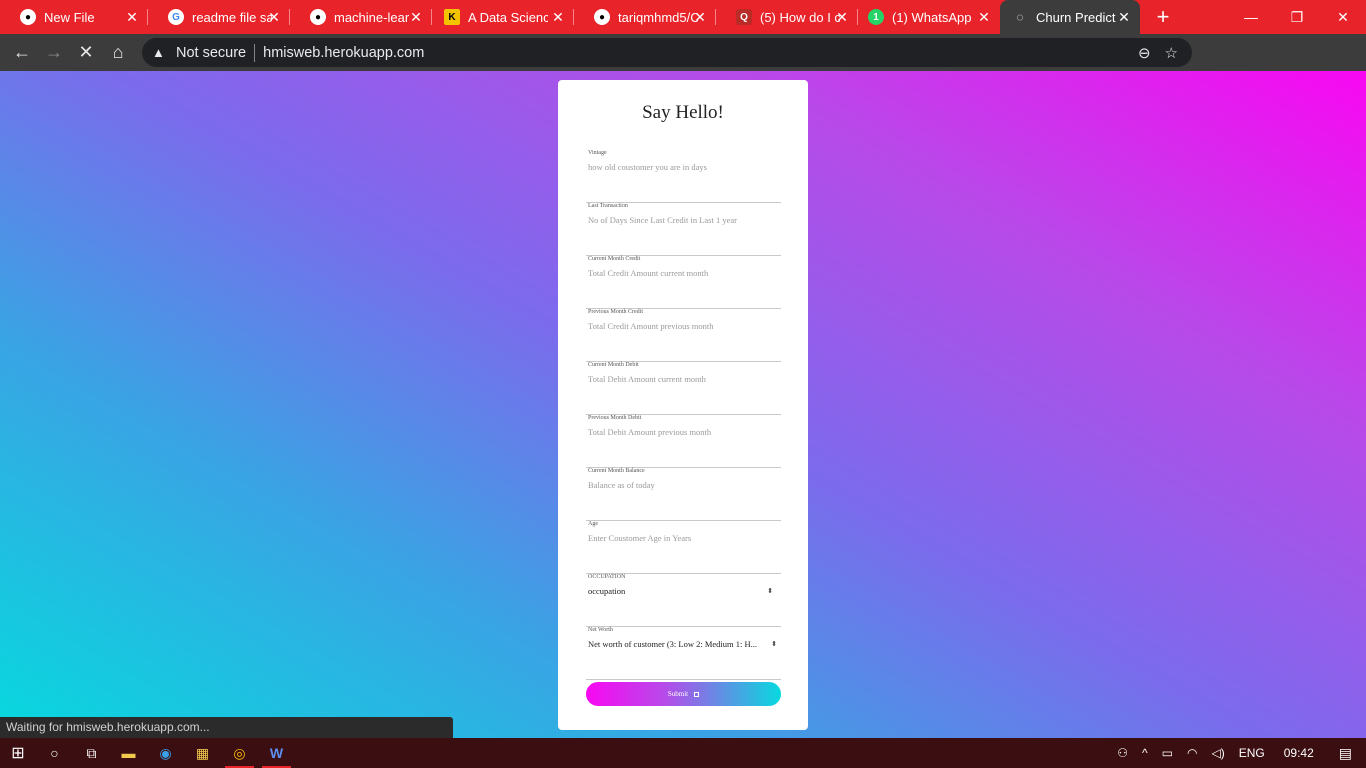 This screenshot has width=1366, height=768. Describe the element at coordinates (593, 524) in the screenshot. I see `field-label: Age` at that location.